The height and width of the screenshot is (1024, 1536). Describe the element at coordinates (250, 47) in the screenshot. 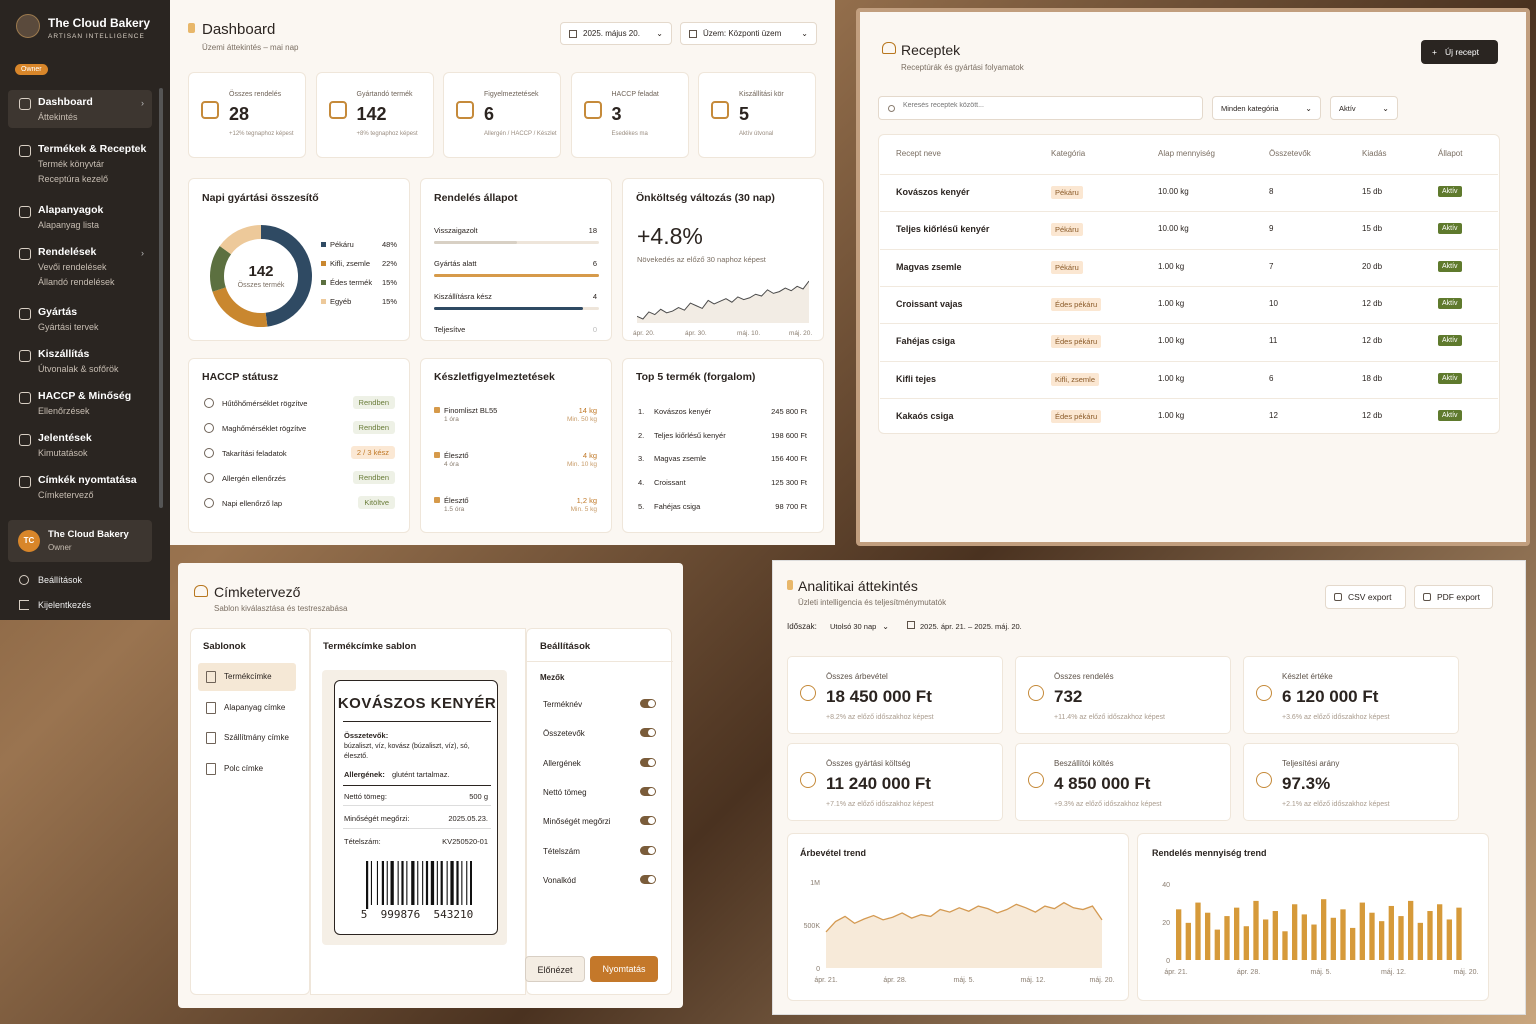

I see `page-subtitle: Üzemi áttekintés – mai nap` at that location.